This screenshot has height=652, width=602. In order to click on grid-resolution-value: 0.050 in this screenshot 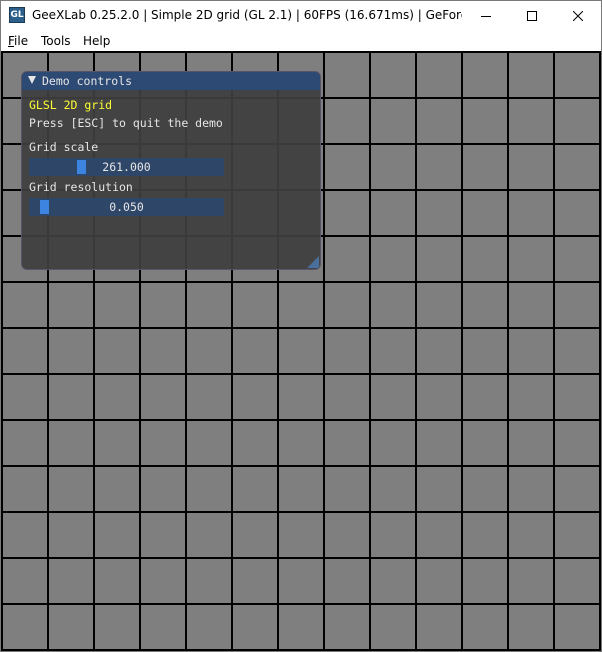, I will do `click(126, 207)`.